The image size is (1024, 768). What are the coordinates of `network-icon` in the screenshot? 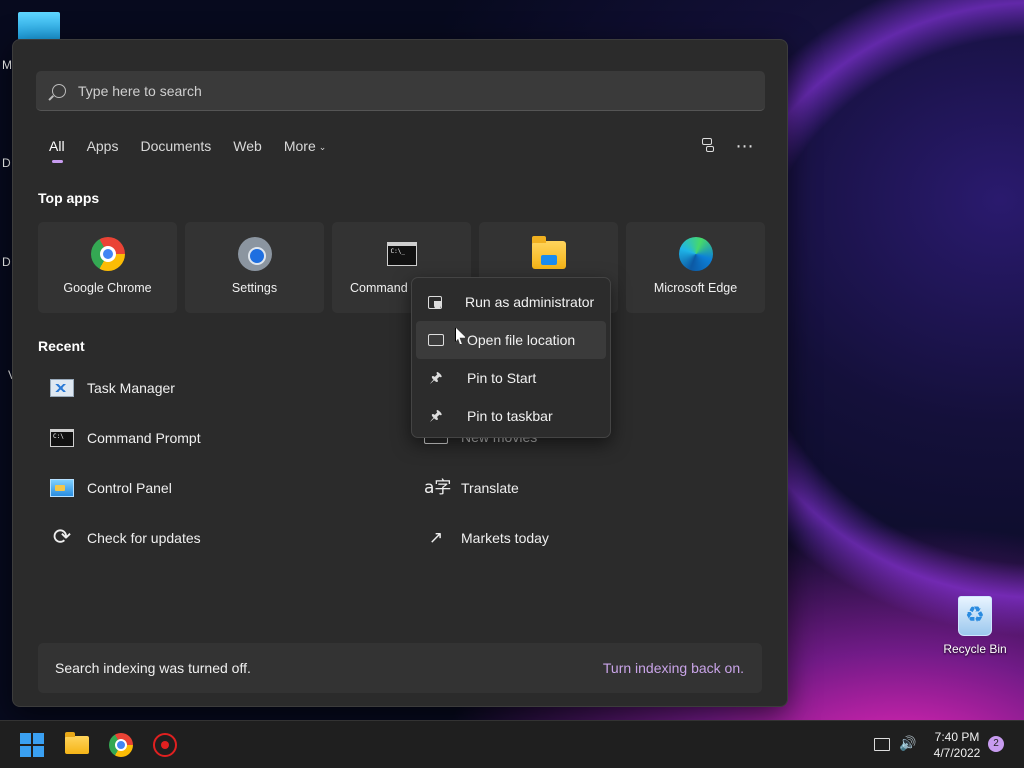 It's located at (882, 744).